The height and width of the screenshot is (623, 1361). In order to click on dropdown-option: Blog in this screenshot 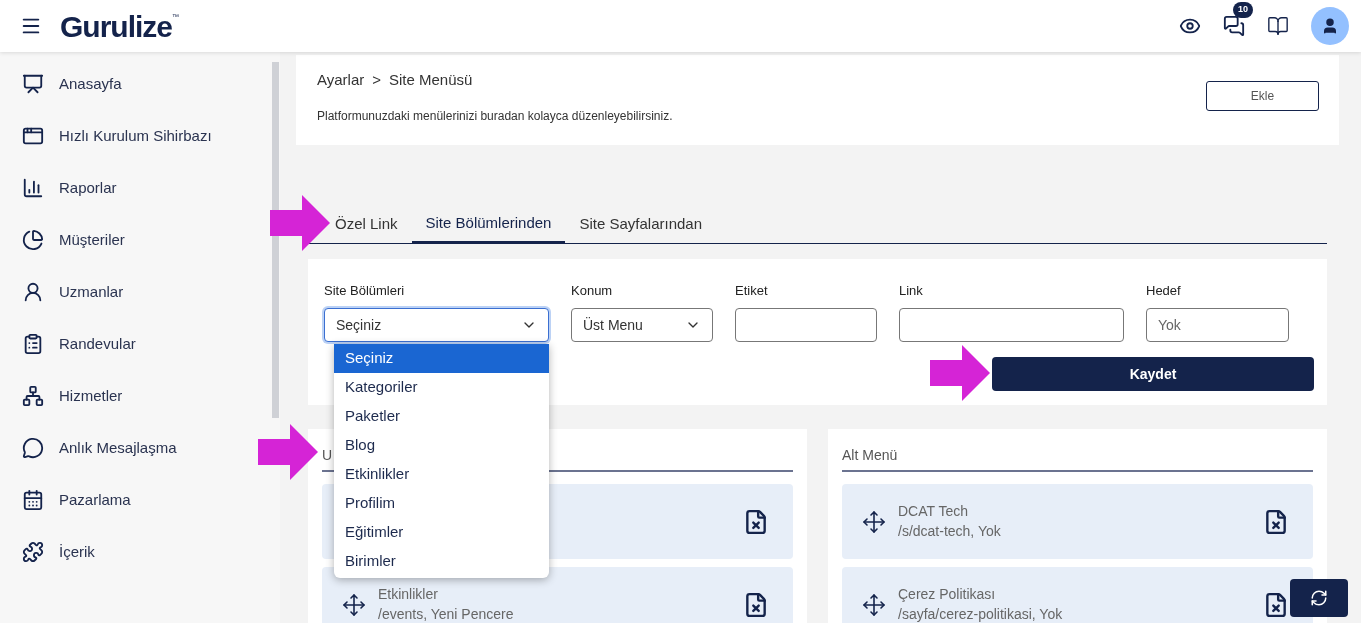, I will do `click(441, 445)`.